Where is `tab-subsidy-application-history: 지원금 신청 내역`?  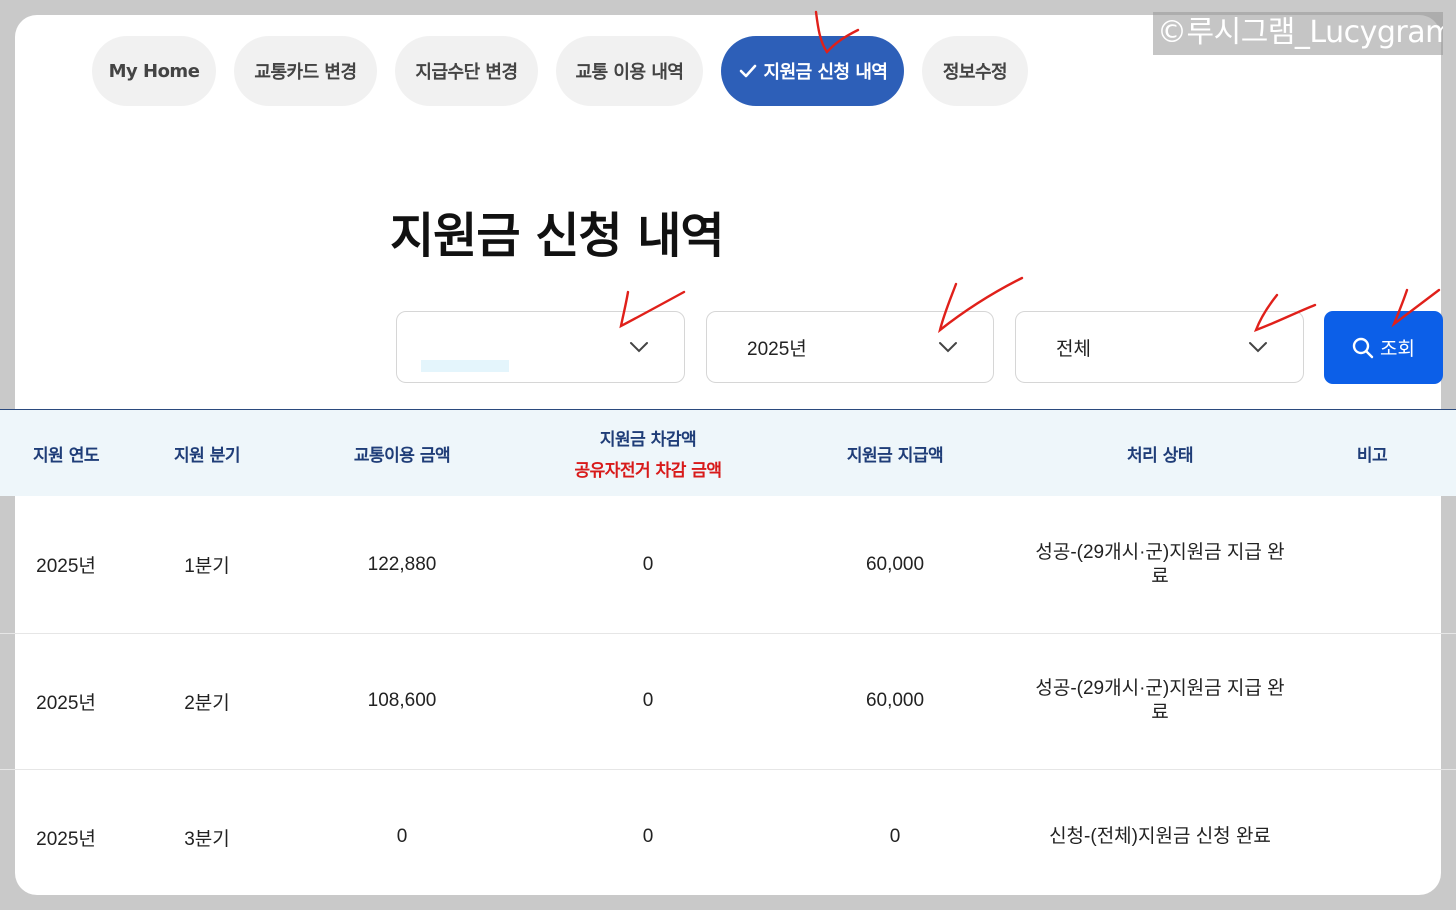
tab-subsidy-application-history: 지원금 신청 내역 is located at coordinates (812, 71).